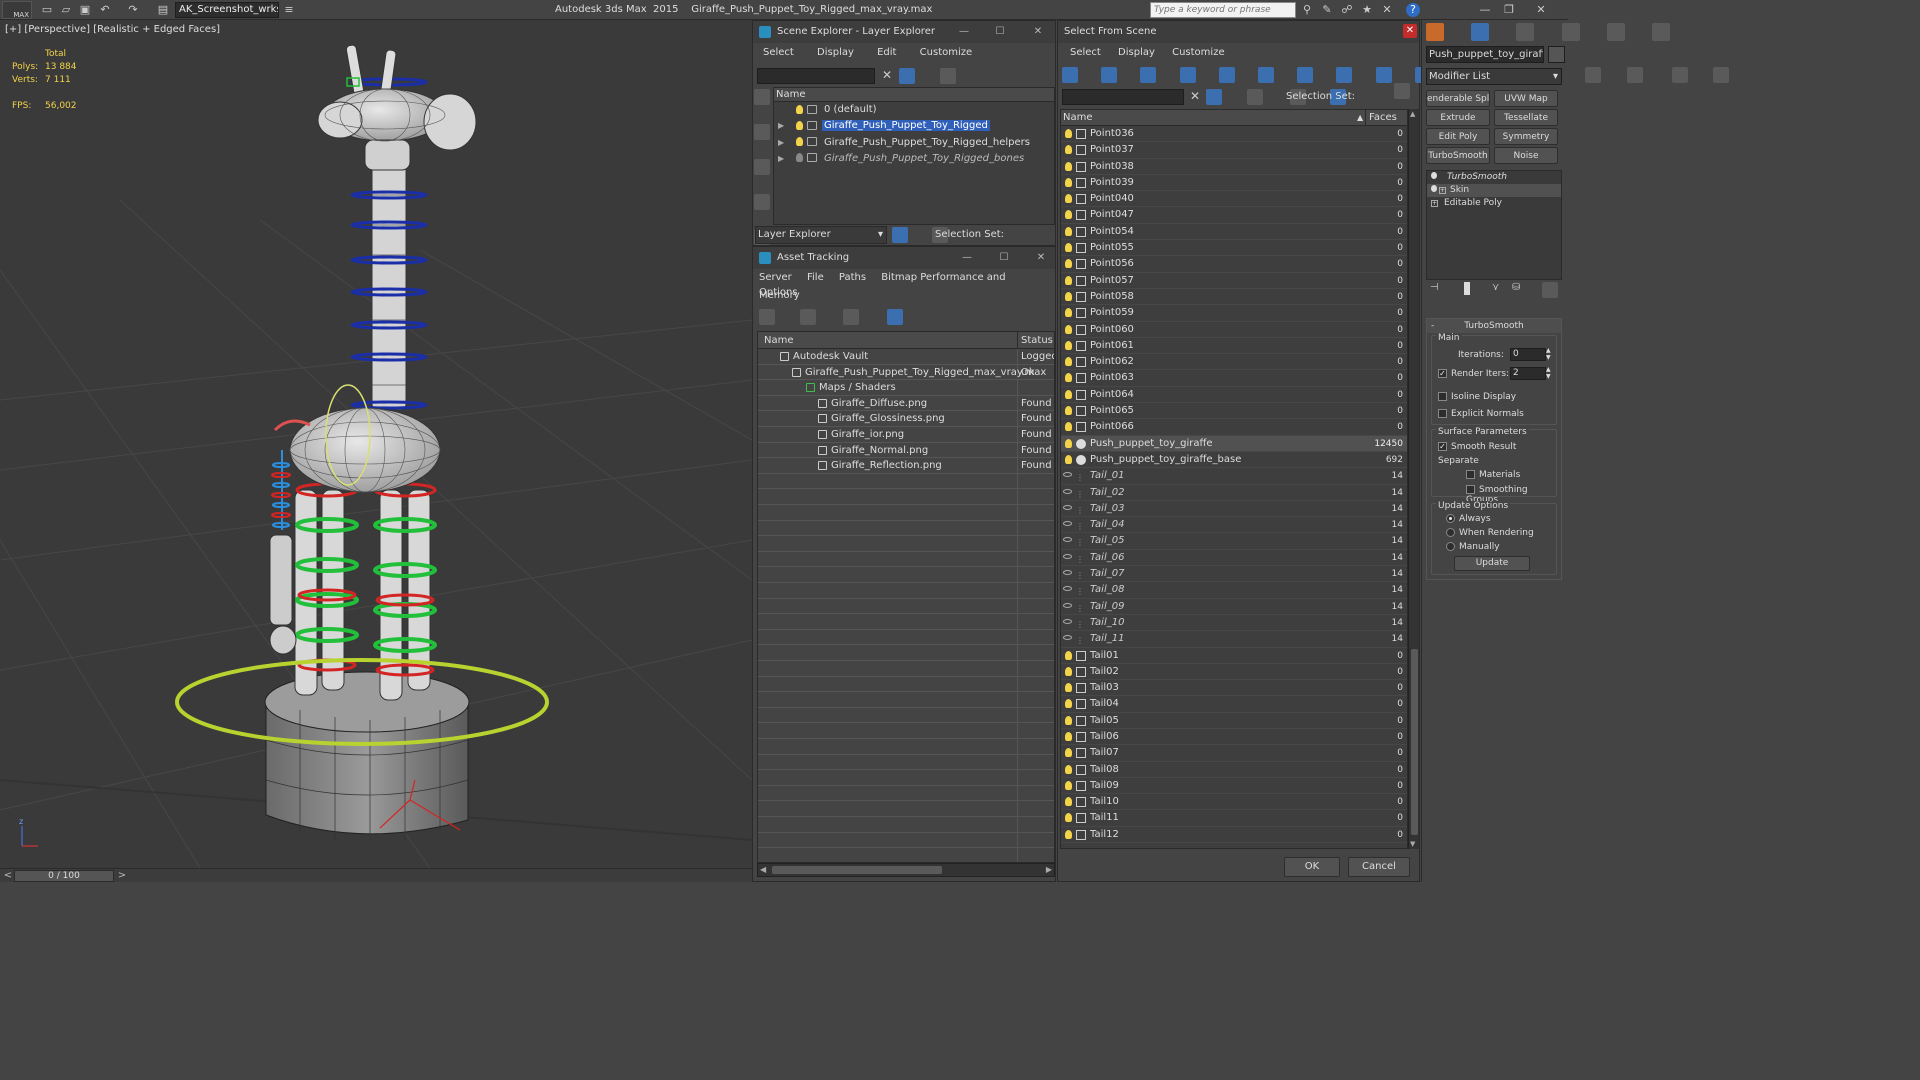  Describe the element at coordinates (1442, 396) in the screenshot. I see `isoline-check` at that location.